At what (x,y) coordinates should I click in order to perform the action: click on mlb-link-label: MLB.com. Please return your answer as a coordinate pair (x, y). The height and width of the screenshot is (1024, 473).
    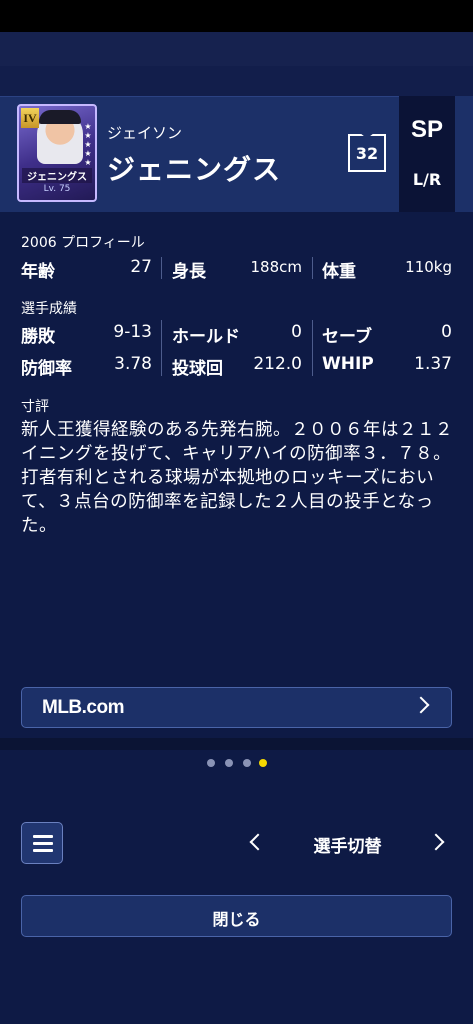
    Looking at the image, I should click on (83, 707).